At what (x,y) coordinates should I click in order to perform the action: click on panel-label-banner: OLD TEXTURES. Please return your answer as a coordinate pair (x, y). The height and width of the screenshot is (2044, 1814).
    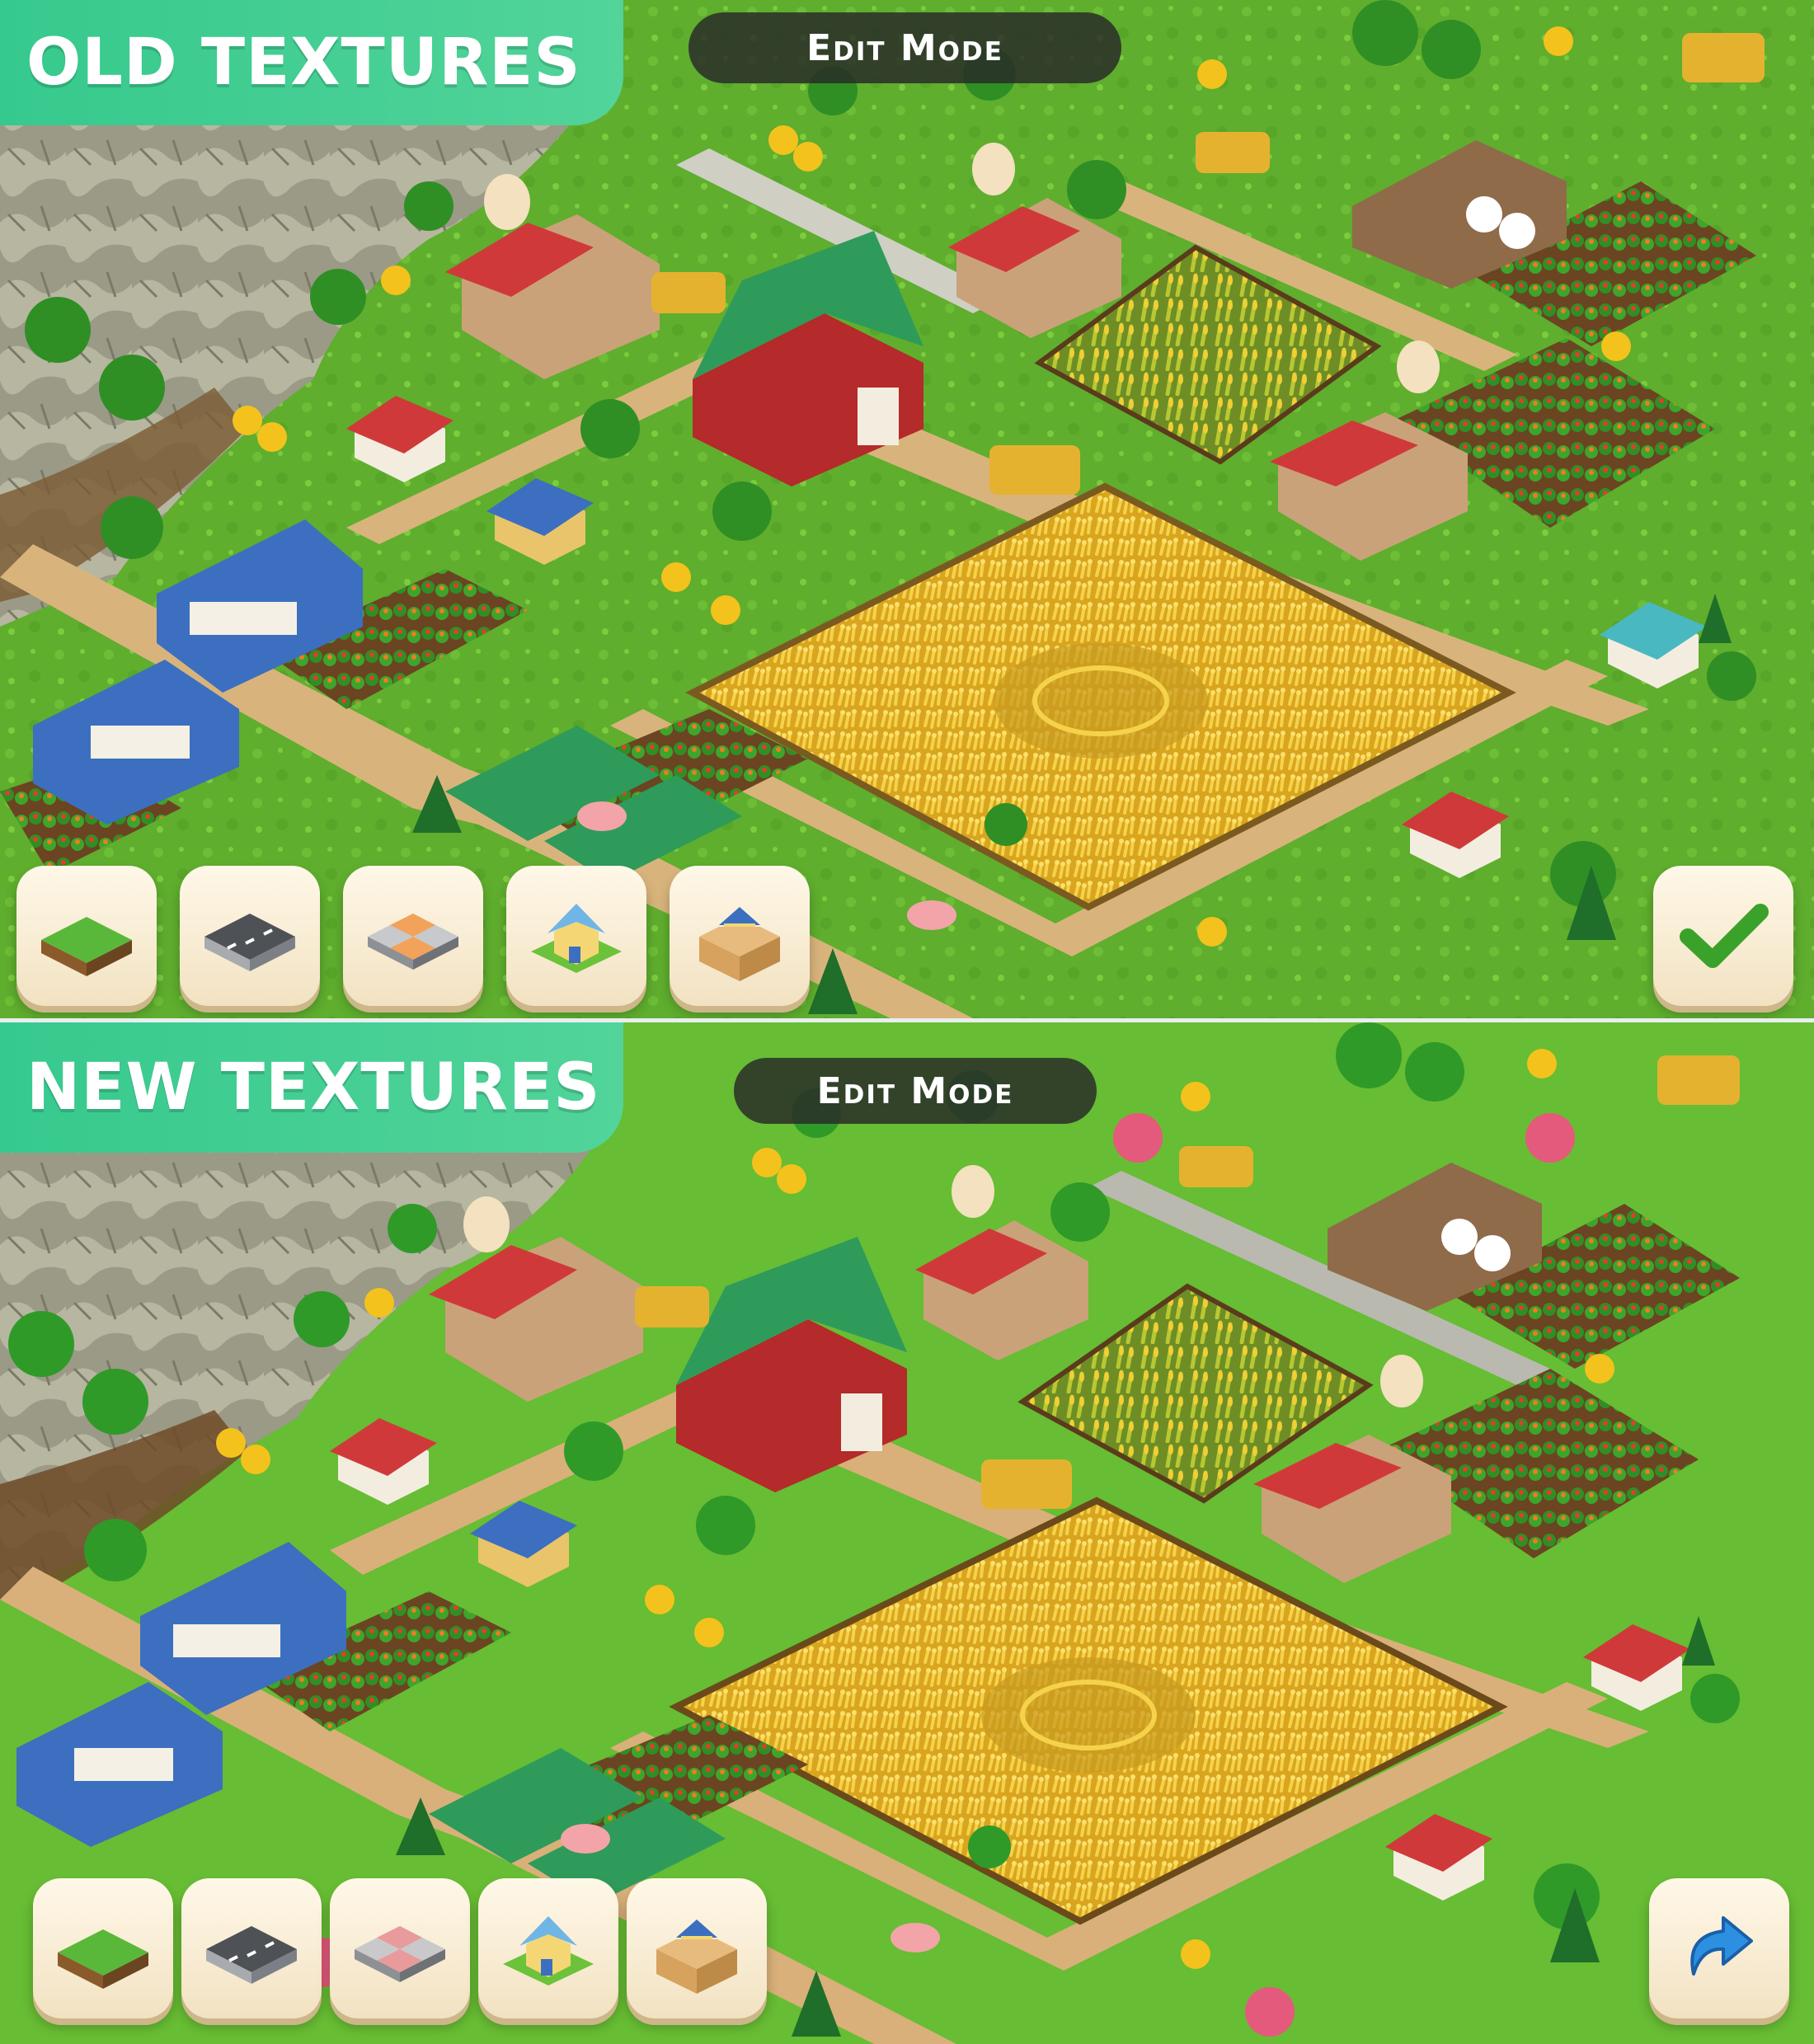
    Looking at the image, I should click on (312, 62).